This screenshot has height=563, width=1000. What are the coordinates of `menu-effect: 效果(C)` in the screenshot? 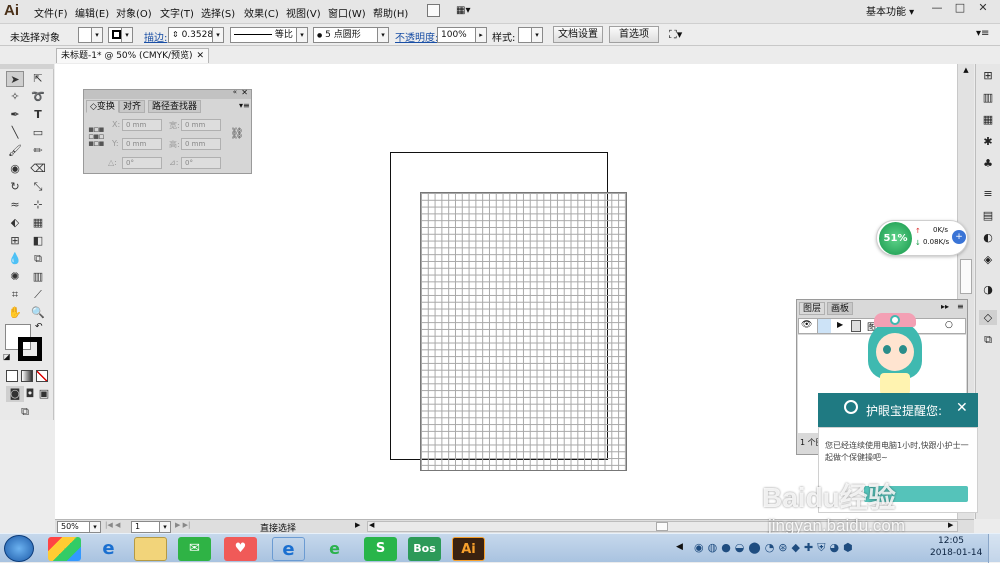 It's located at (261, 12).